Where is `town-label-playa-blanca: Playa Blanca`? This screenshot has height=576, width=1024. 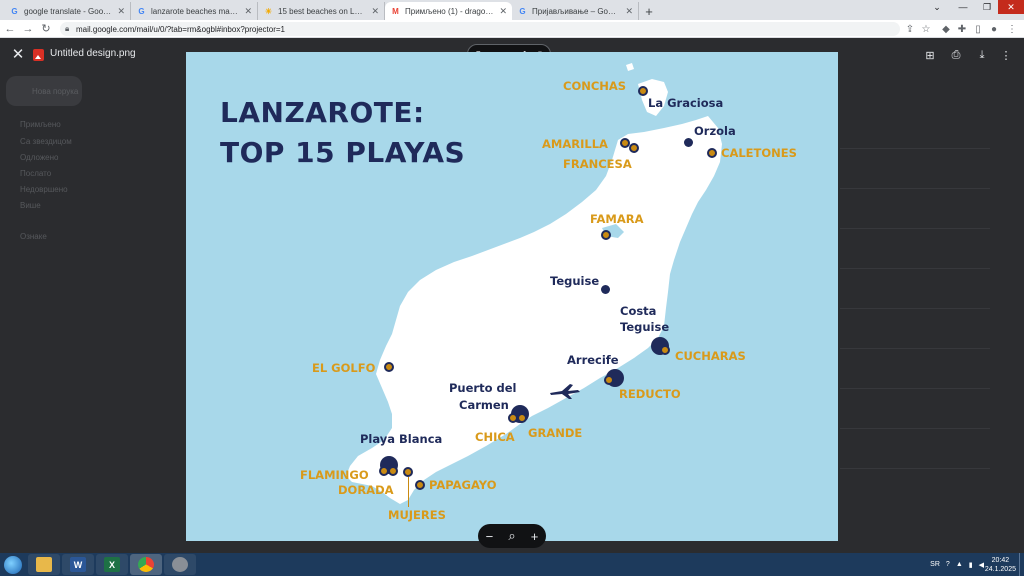 town-label-playa-blanca: Playa Blanca is located at coordinates (401, 439).